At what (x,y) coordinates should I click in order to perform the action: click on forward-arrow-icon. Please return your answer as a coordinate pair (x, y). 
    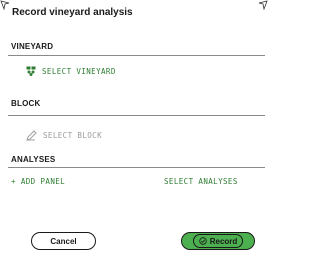
    Looking at the image, I should click on (263, 5).